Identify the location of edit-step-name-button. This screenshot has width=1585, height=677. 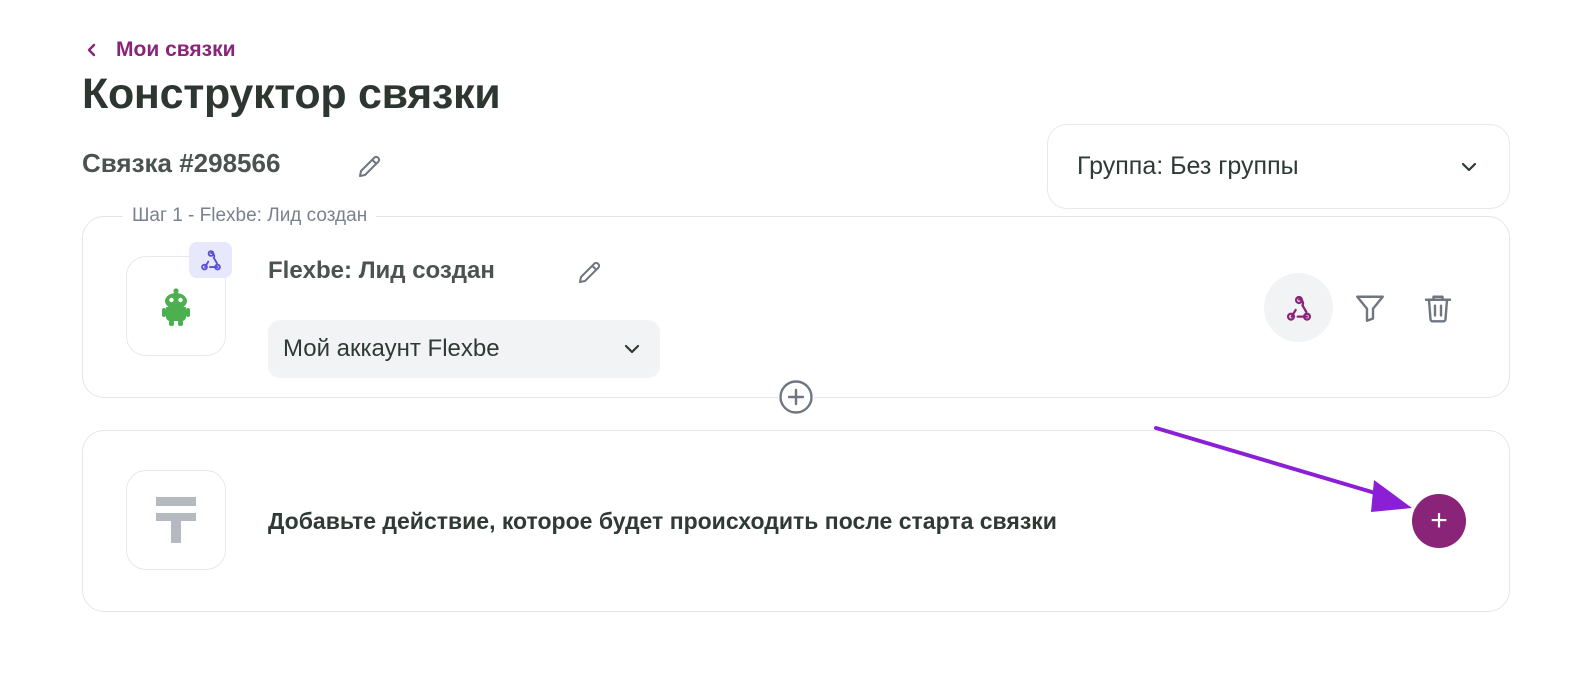
(590, 272).